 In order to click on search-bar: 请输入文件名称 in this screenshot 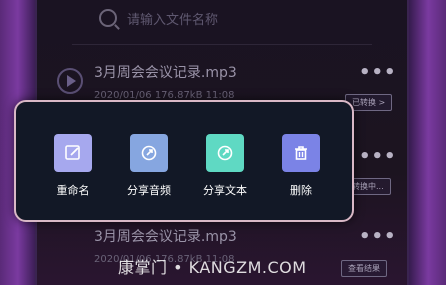, I will do `click(158, 18)`.